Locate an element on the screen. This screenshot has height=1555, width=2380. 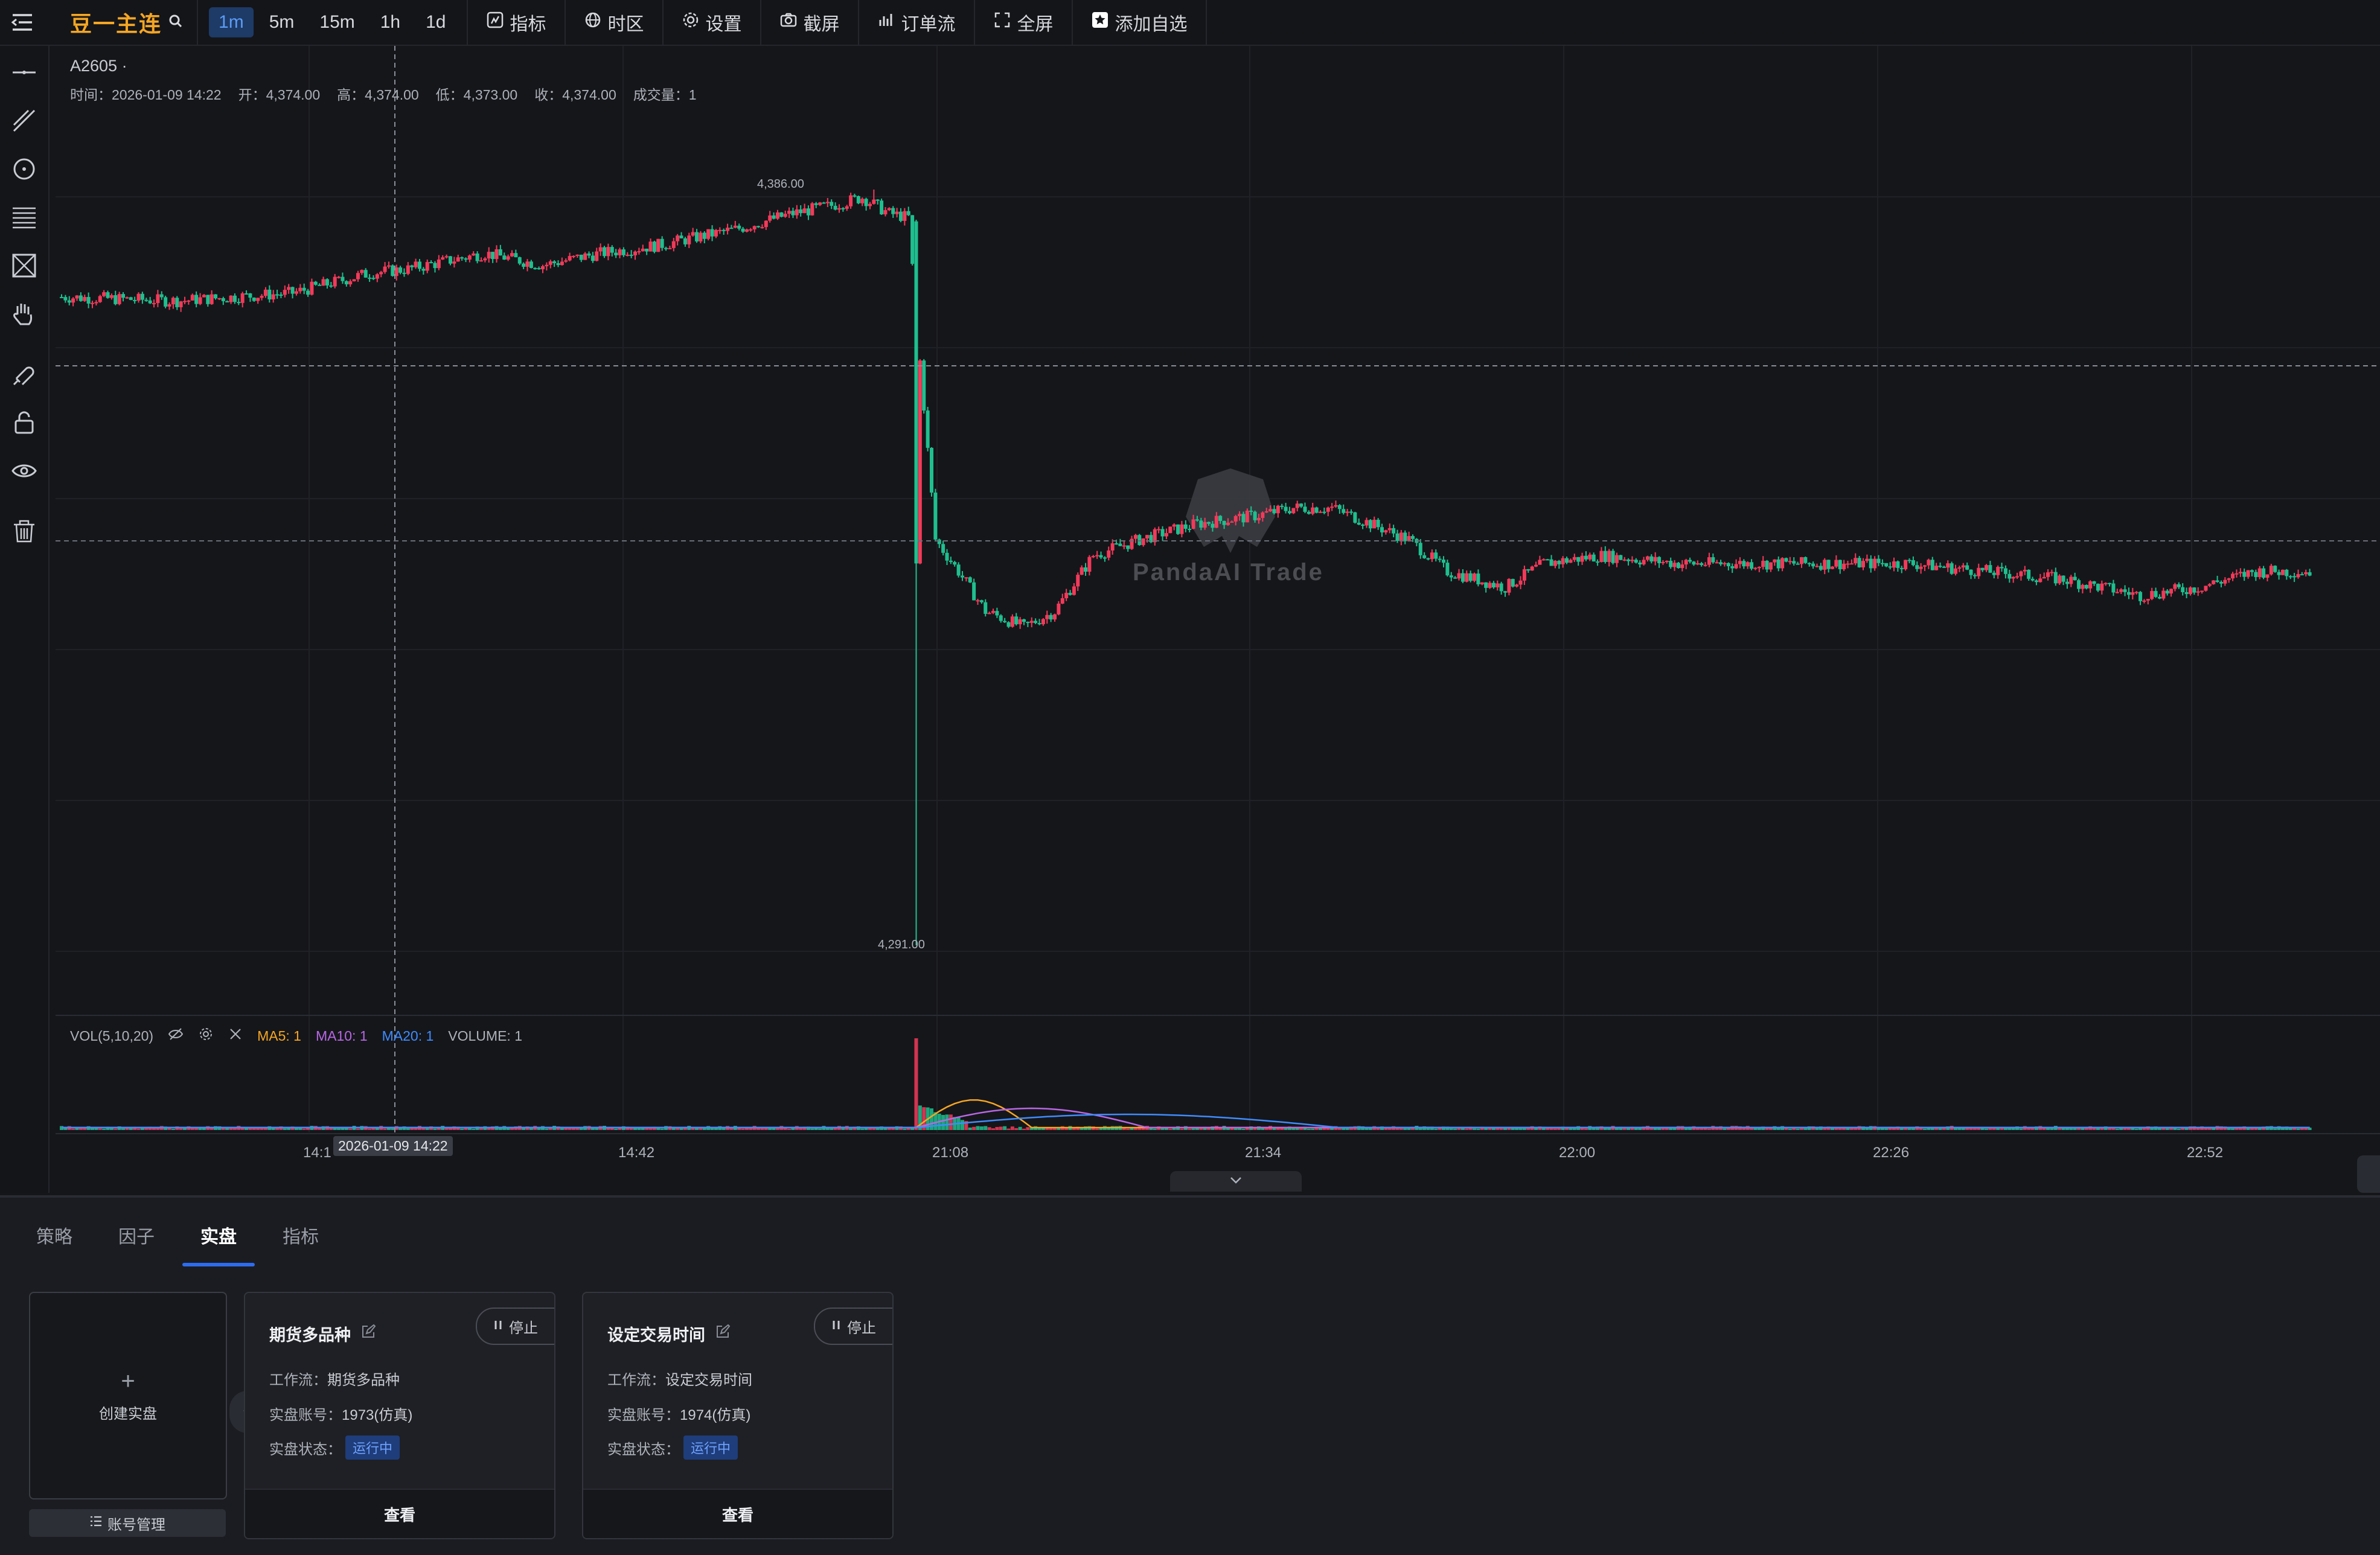
trash-icon is located at coordinates (24, 531).